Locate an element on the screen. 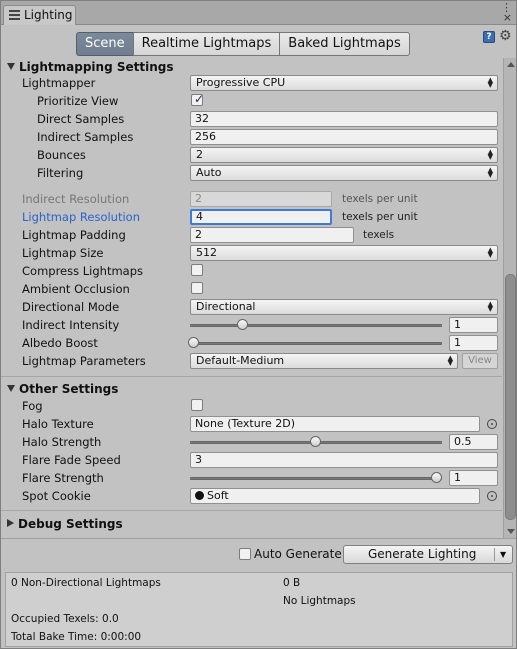  window-close-icon: × is located at coordinates (506, 17).